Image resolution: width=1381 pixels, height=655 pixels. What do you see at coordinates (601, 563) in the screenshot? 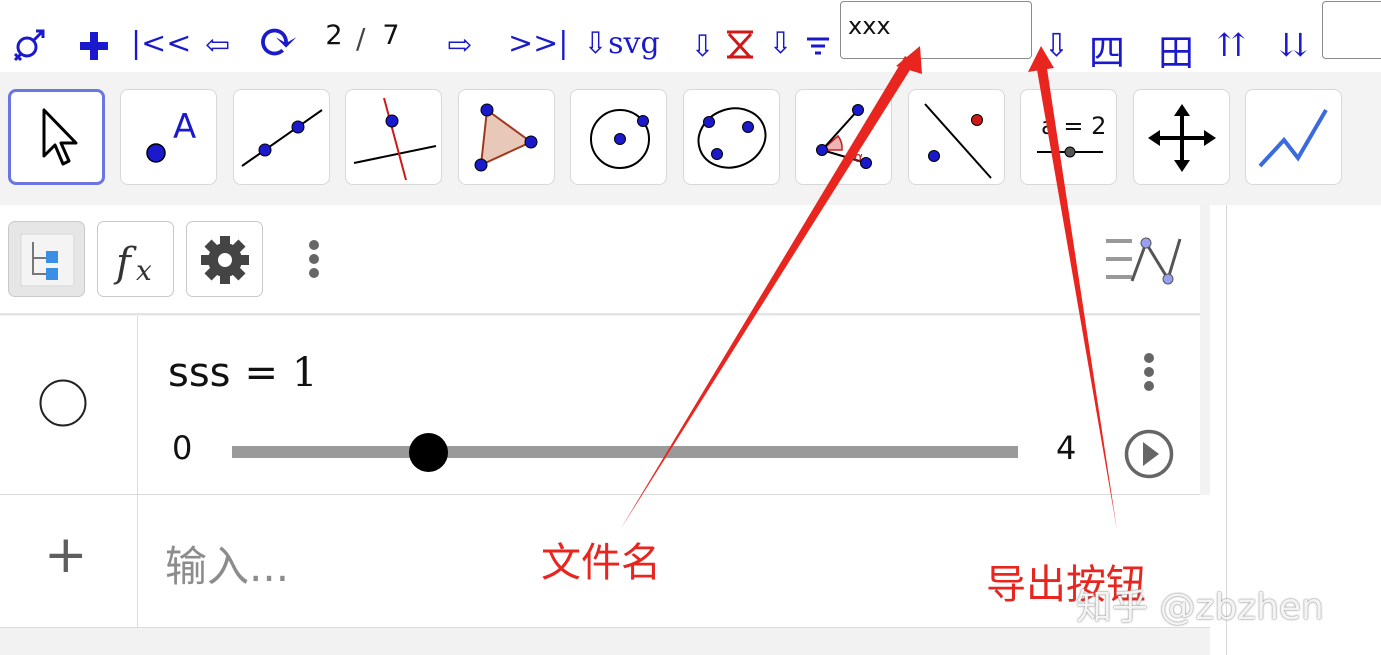
I see `filename-annotation: 文件名` at bounding box center [601, 563].